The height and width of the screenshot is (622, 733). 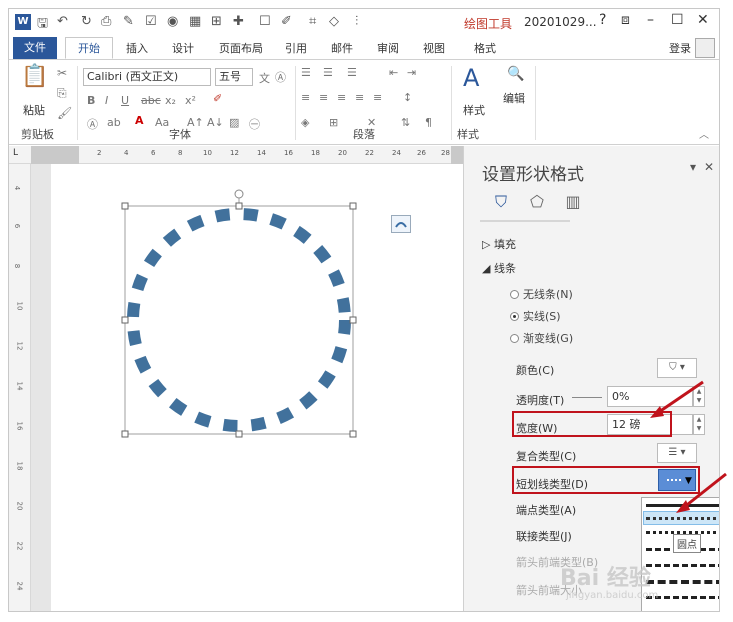 What do you see at coordinates (89, 48) in the screenshot?
I see `tab-home: 开始` at bounding box center [89, 48].